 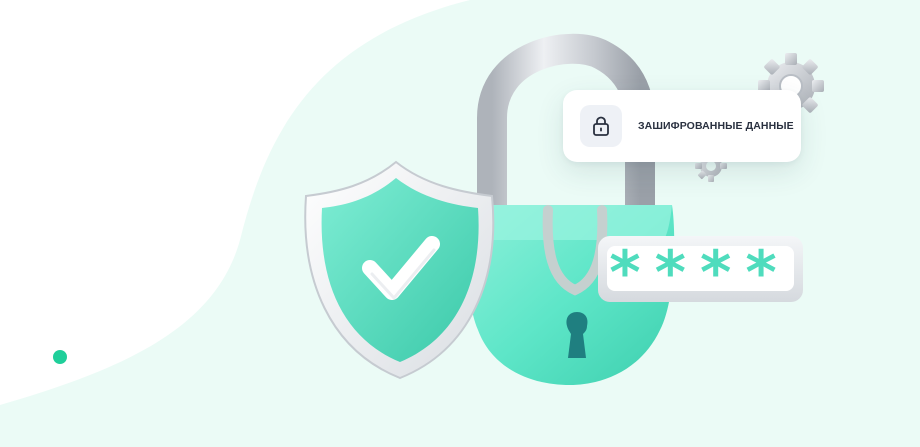 I want to click on card-icon-box, so click(x=601, y=126).